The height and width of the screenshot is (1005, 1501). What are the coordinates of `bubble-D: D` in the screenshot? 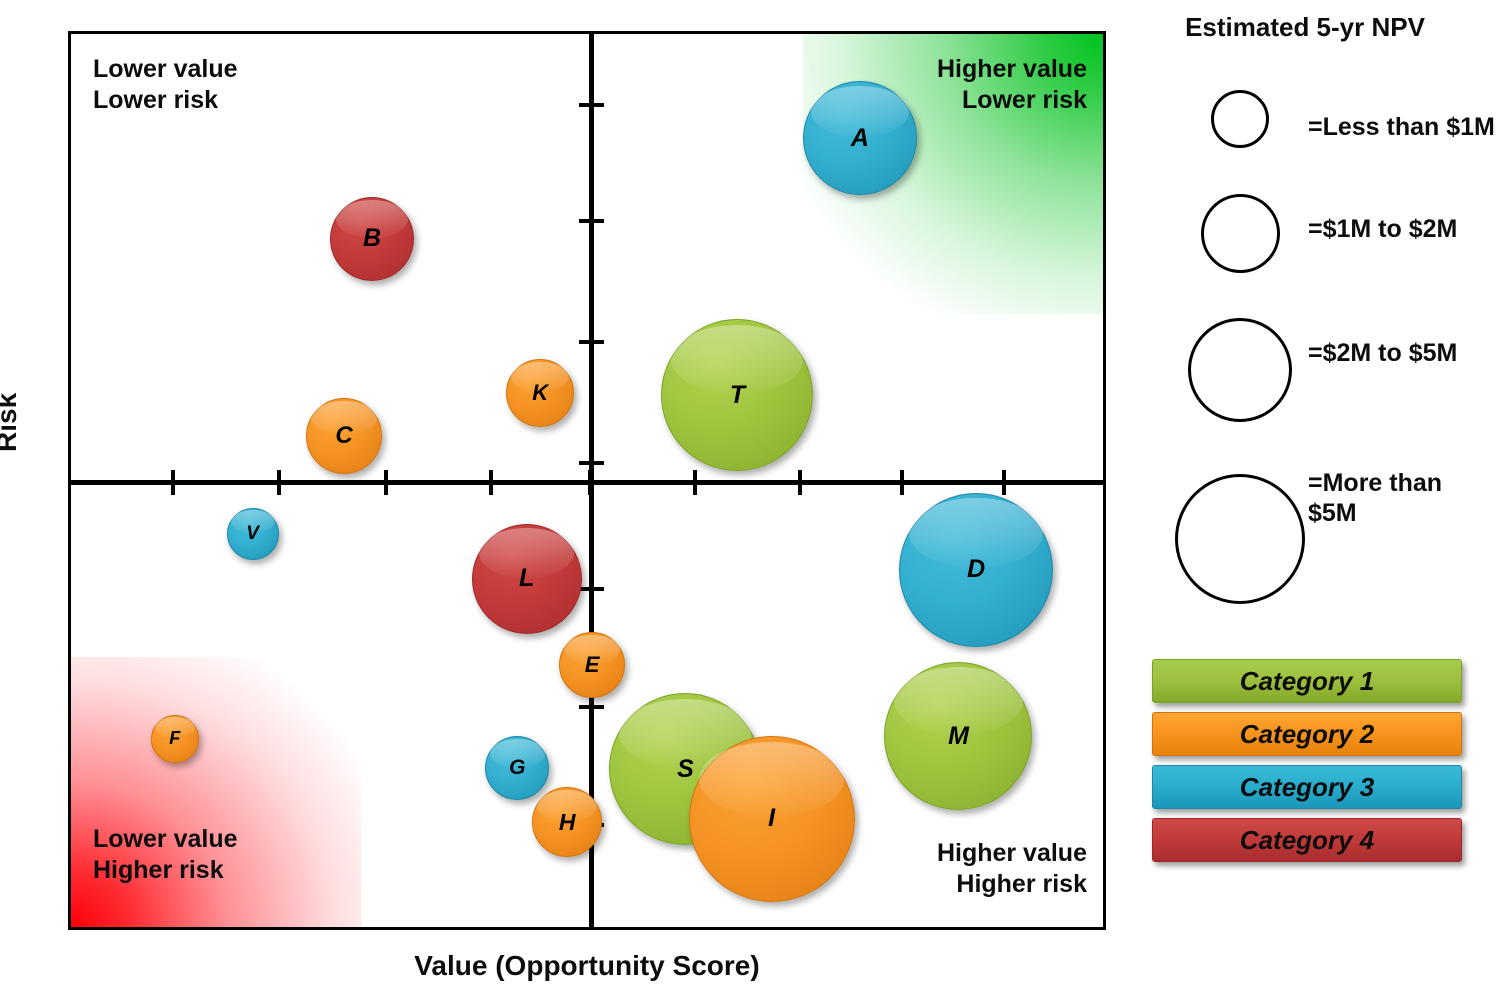 It's located at (976, 569).